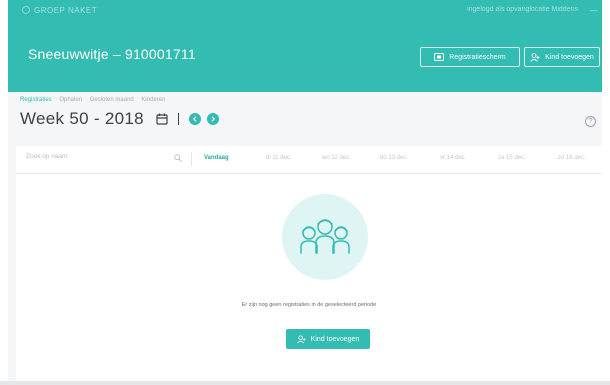 Image resolution: width=610 pixels, height=385 pixels. What do you see at coordinates (82, 118) in the screenshot?
I see `week-title: Week 50 - 2018` at bounding box center [82, 118].